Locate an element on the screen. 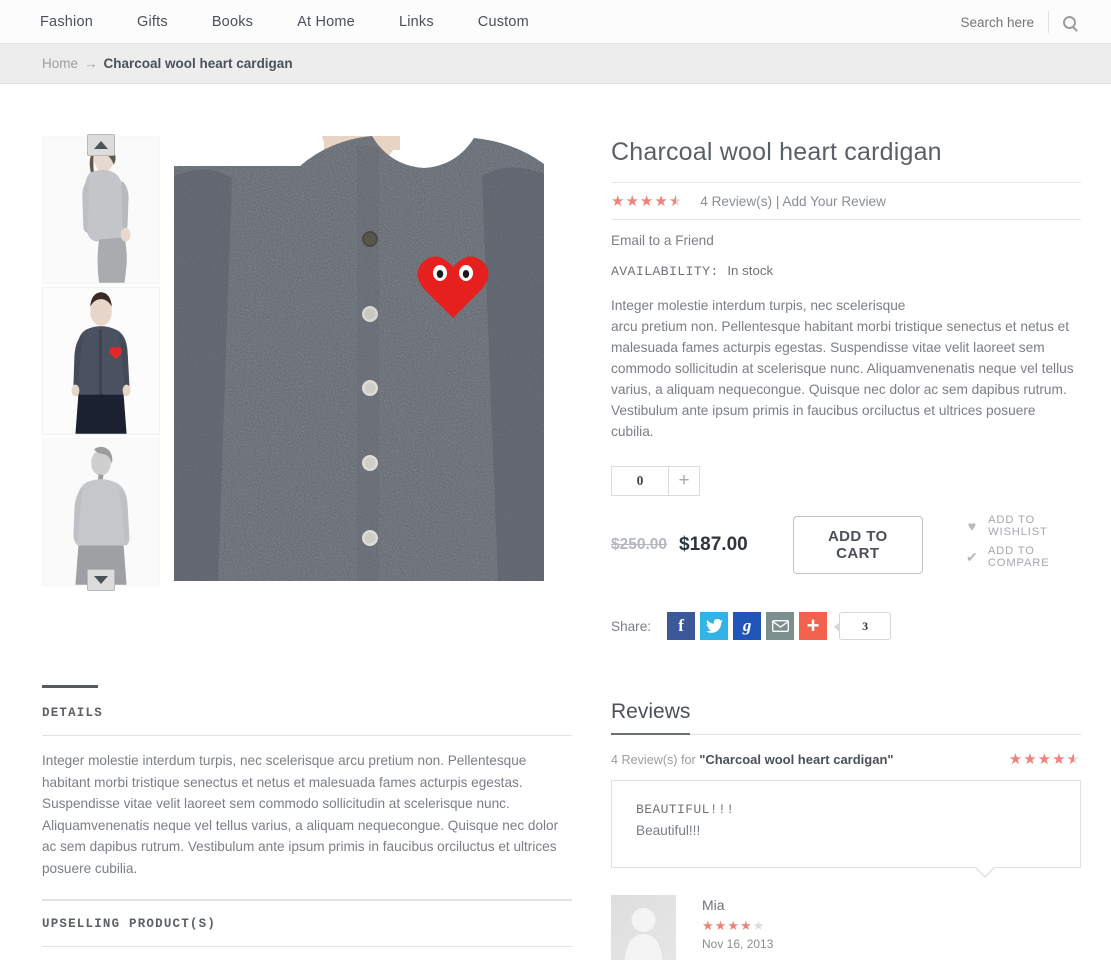  review-author-row: Mia ★ ★ ★ ★ ★ Nov 16, 2013 is located at coordinates (846, 927).